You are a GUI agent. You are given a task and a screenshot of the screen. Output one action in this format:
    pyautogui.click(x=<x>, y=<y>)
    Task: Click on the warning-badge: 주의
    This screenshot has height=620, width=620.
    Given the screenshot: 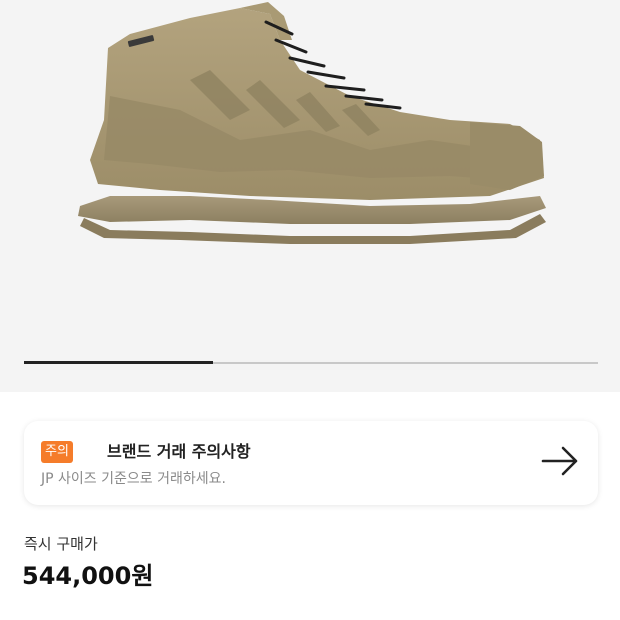 What is the action you would take?
    pyautogui.click(x=57, y=452)
    